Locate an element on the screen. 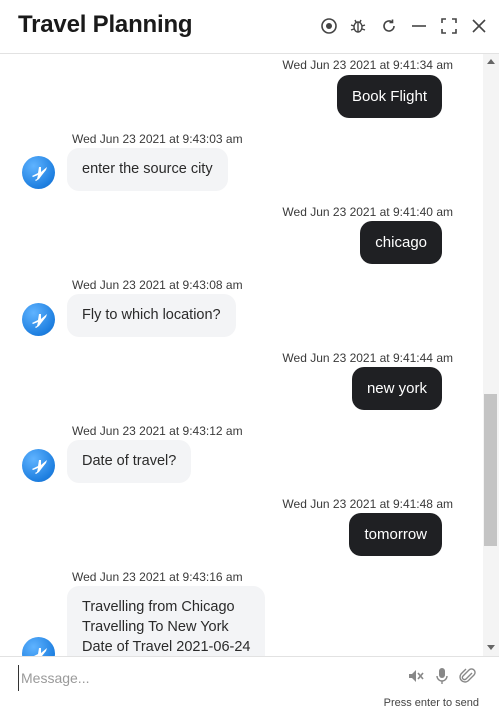 Image resolution: width=499 pixels, height=718 pixels. chat-header: Travel Planning is located at coordinates (249, 27).